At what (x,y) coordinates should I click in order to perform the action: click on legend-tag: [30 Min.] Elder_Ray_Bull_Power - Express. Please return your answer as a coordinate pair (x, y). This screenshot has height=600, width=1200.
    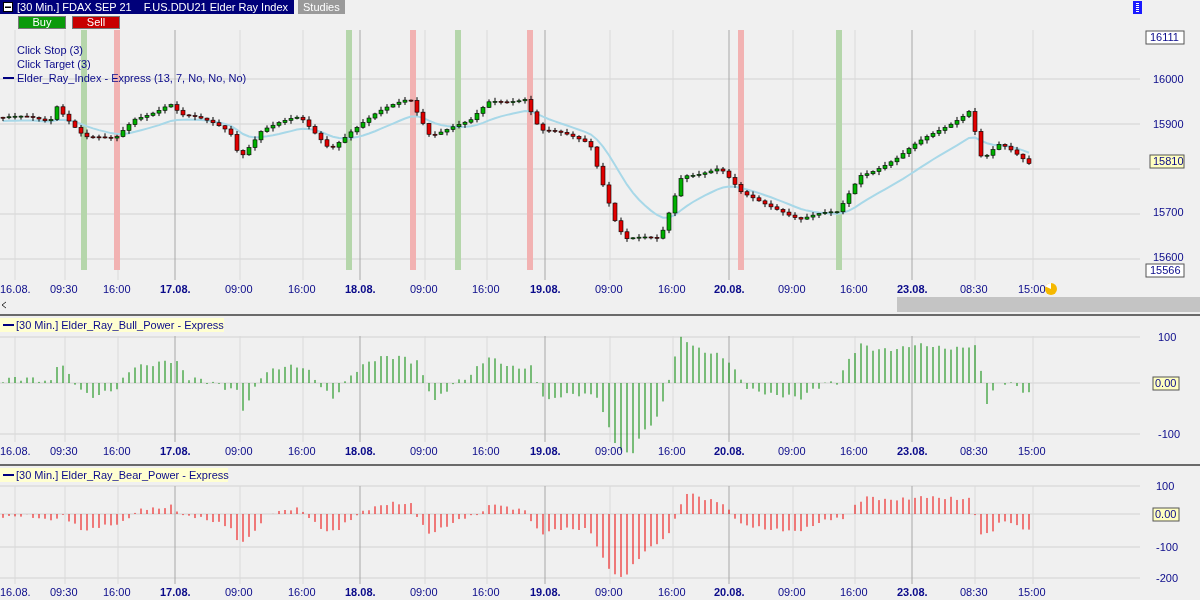
    Looking at the image, I should click on (112, 325).